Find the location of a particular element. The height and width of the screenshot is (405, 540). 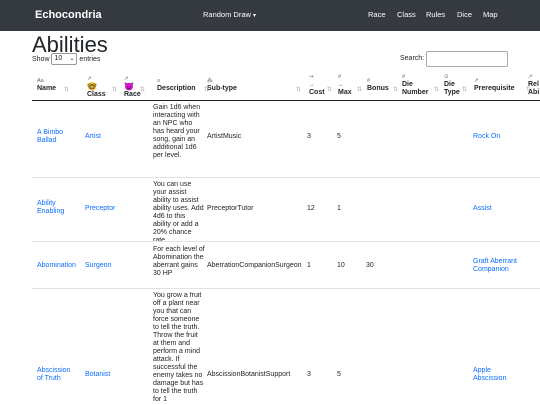

class-emoji-icon: 🤓 is located at coordinates (92, 86).